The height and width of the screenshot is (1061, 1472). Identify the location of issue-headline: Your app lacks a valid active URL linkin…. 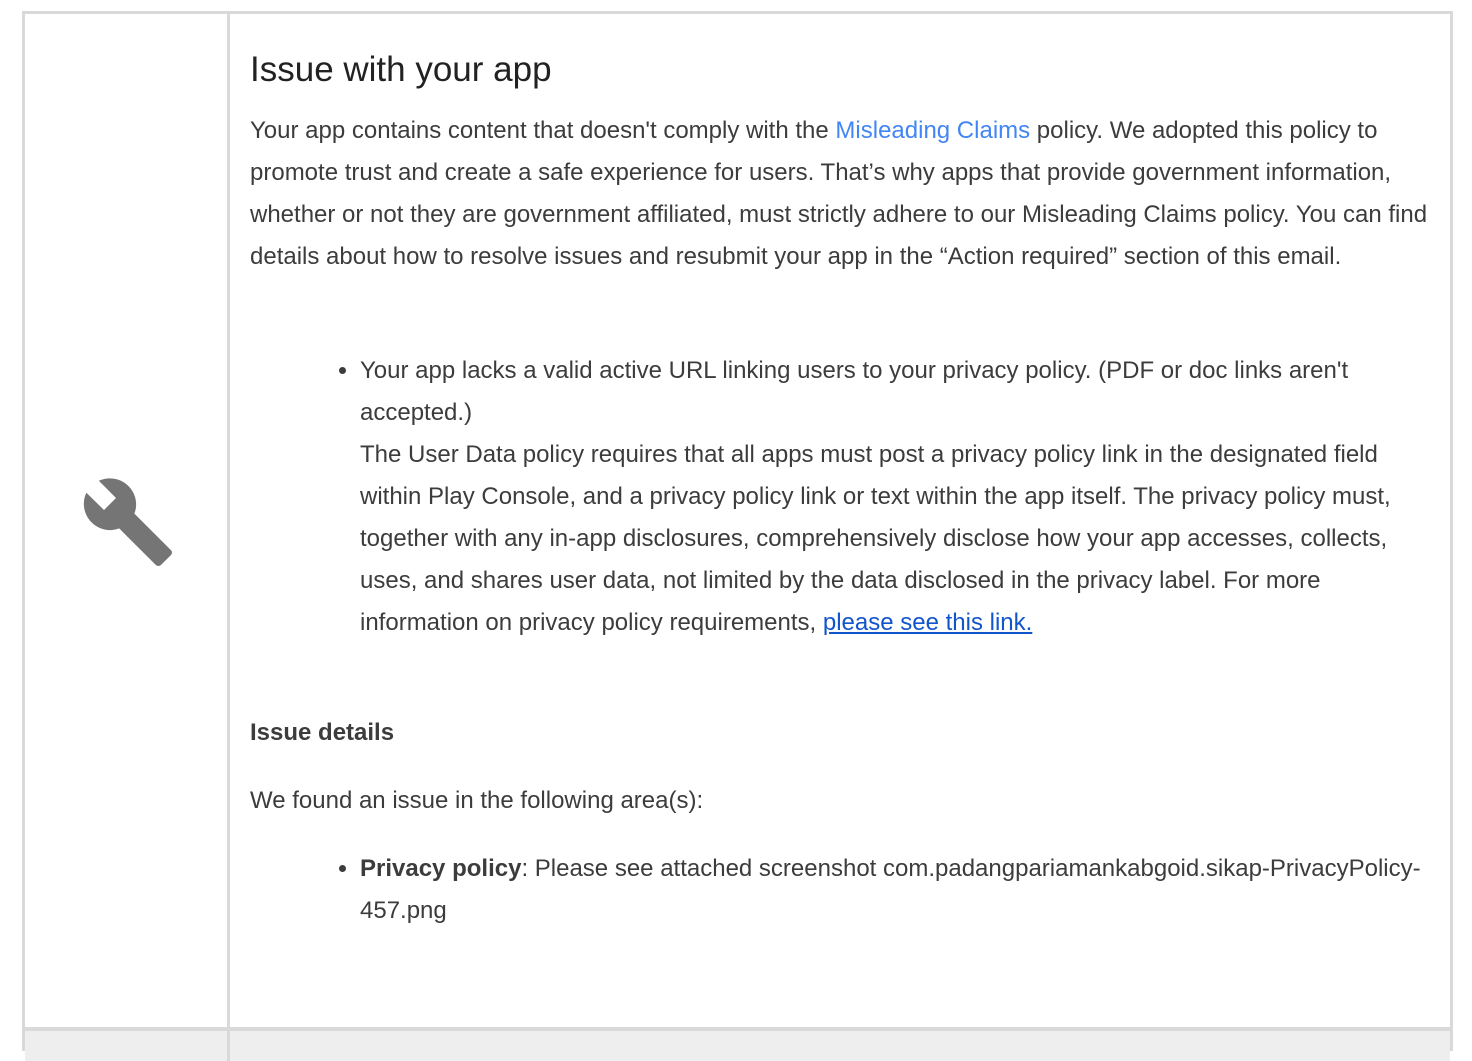
(854, 391).